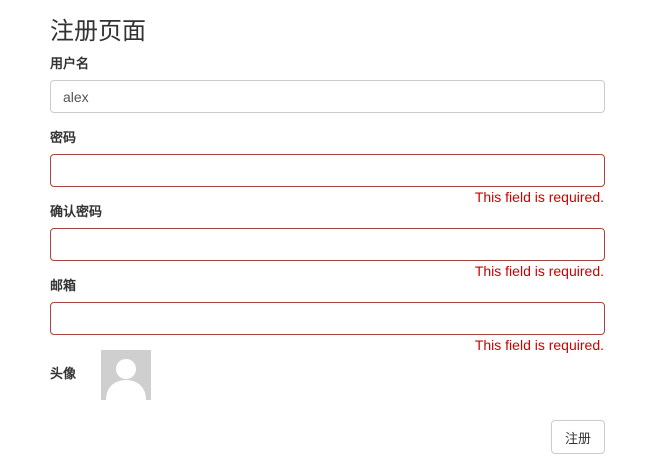 This screenshot has height=460, width=652. What do you see at coordinates (327, 318) in the screenshot?
I see `email-input` at bounding box center [327, 318].